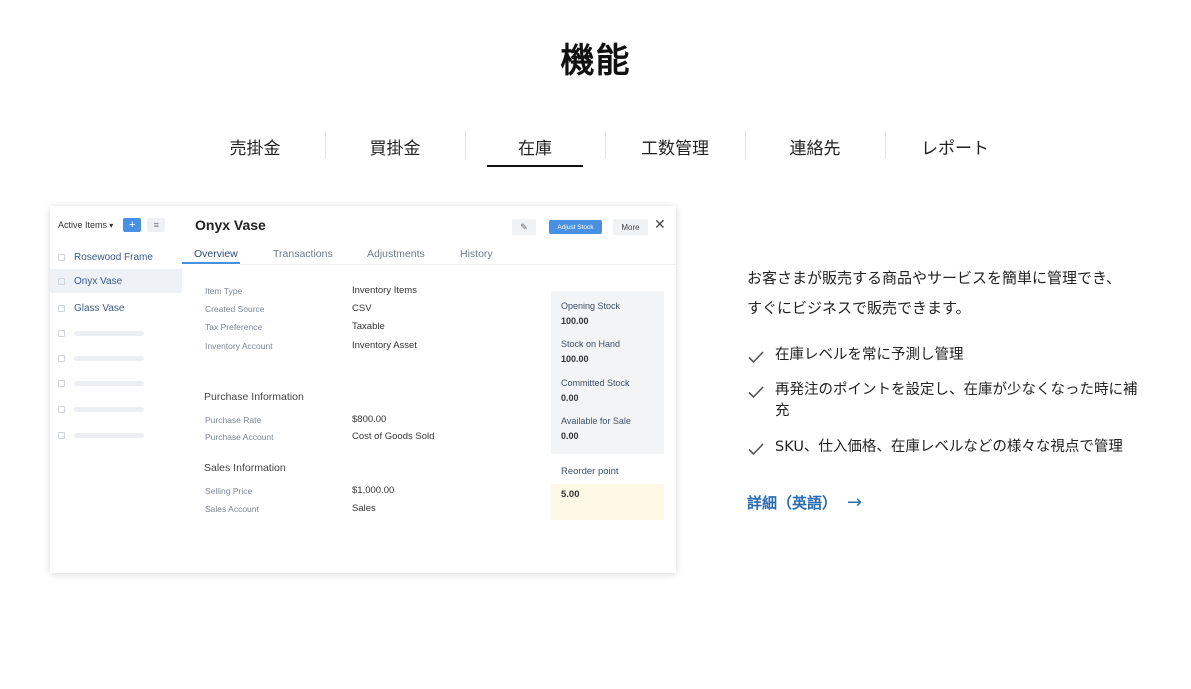 This screenshot has width=1191, height=689. What do you see at coordinates (224, 291) in the screenshot?
I see `field-label: Item Type` at bounding box center [224, 291].